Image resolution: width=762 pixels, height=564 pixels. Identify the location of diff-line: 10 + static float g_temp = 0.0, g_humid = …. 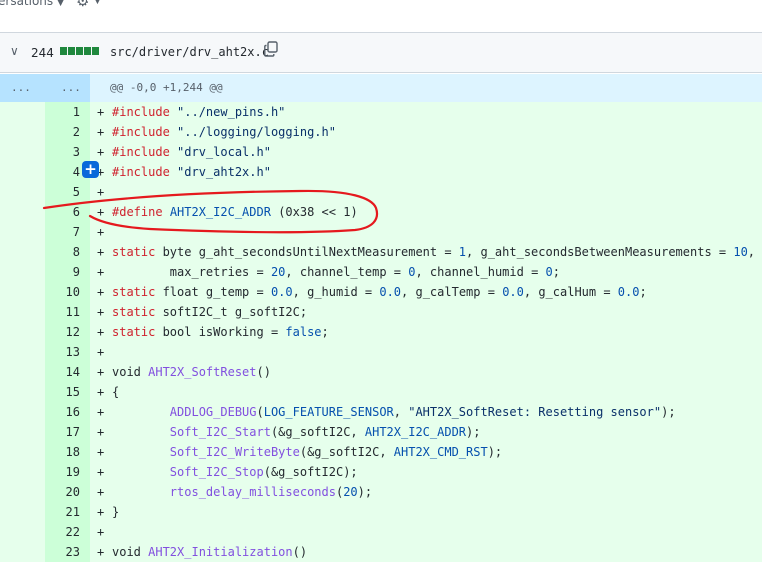
(381, 292).